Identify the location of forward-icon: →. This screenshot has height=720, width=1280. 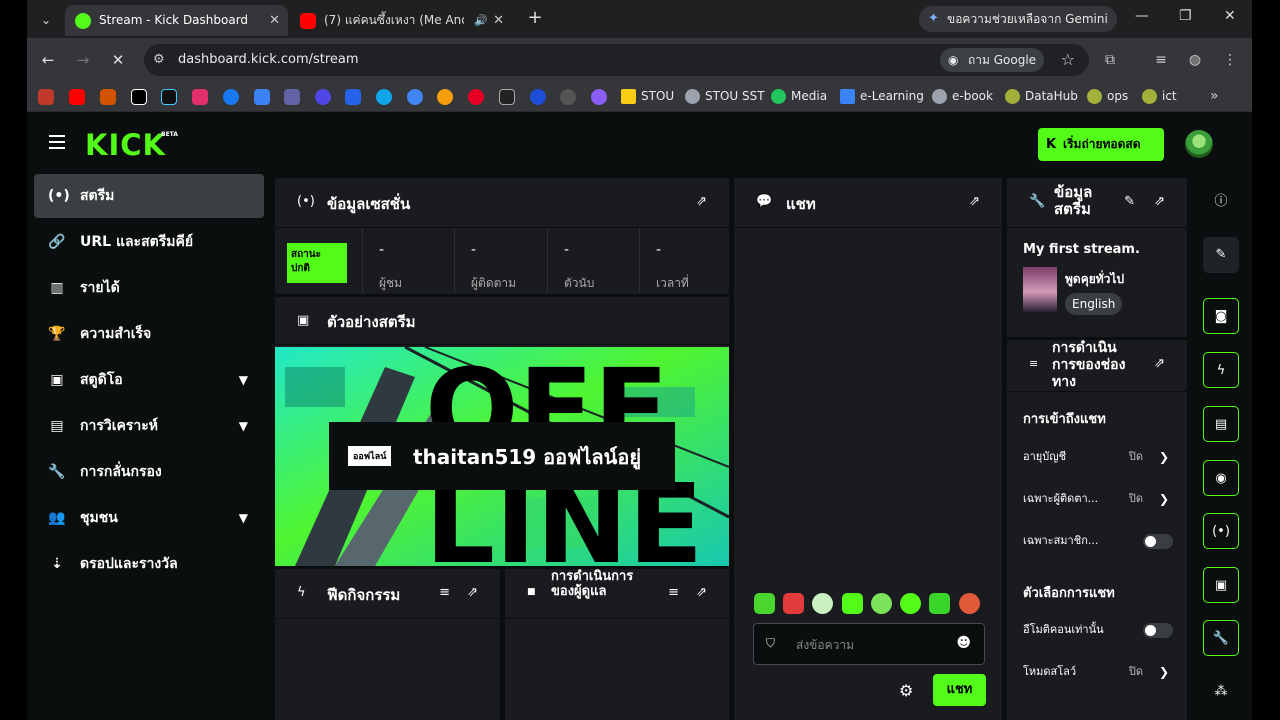
(83, 60).